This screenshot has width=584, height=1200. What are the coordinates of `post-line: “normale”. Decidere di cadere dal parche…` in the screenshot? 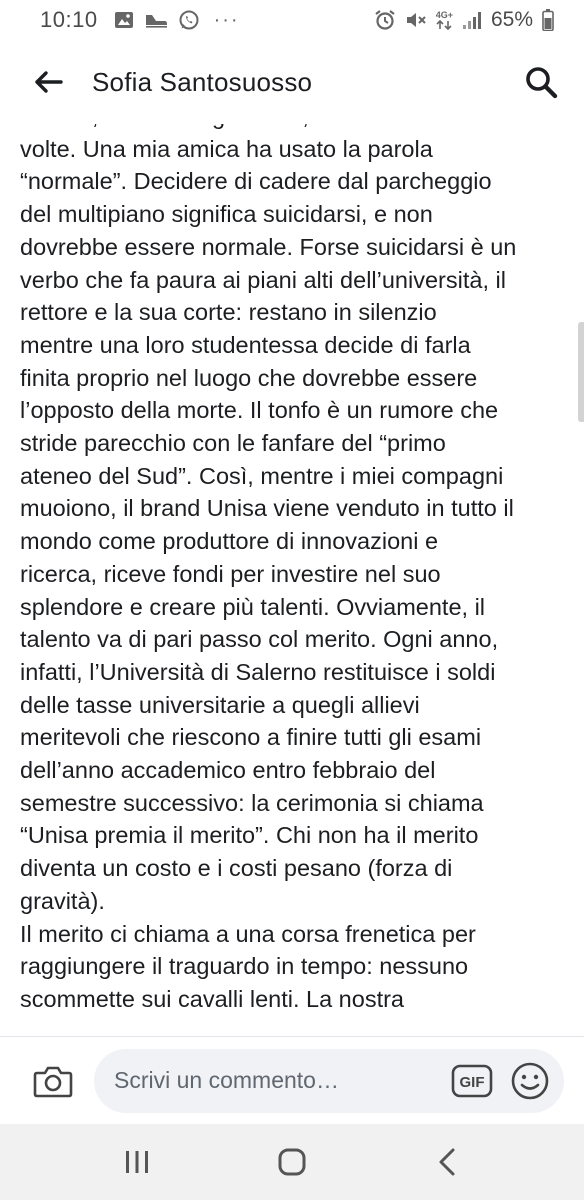 It's located at (256, 181).